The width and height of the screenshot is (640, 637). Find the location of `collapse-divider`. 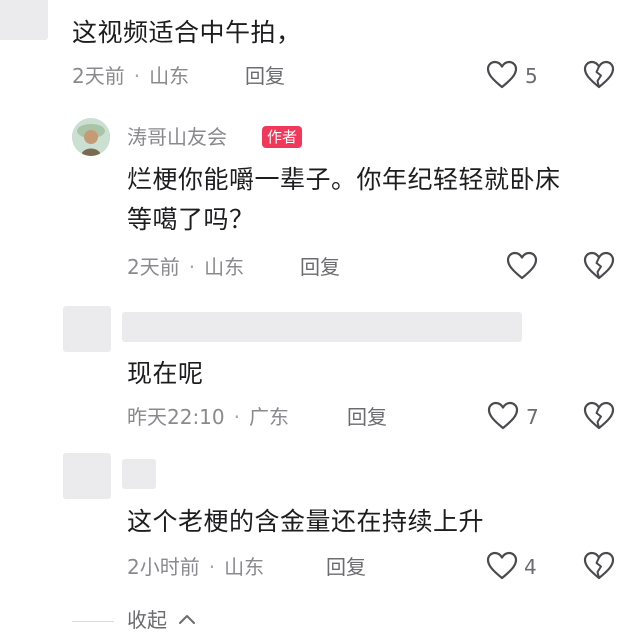

collapse-divider is located at coordinates (93, 621).